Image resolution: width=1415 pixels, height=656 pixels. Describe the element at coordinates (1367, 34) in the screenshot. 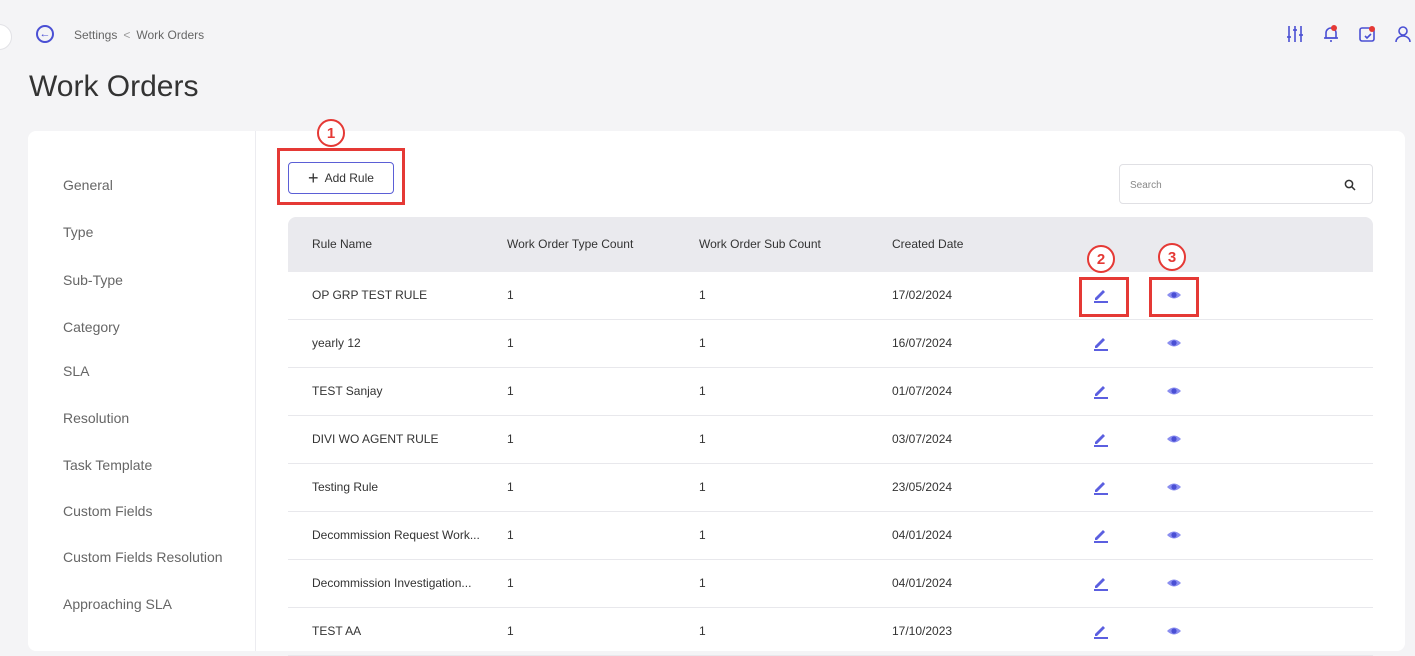

I see `calendar-check-icon` at that location.